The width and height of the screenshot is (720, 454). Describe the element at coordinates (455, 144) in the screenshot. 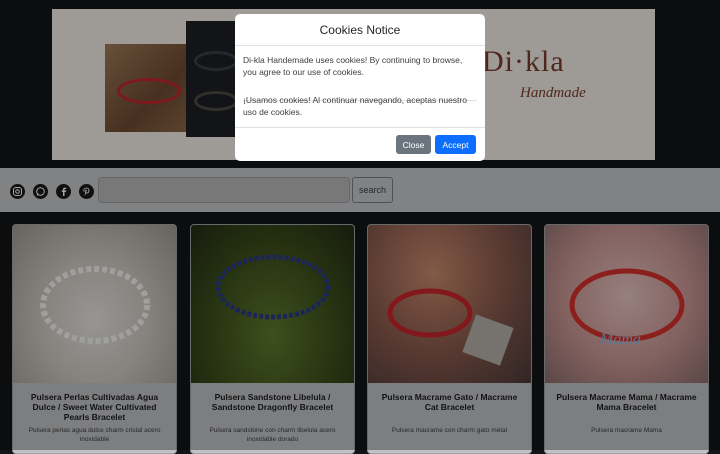

I see `accept-button: Accept` at that location.